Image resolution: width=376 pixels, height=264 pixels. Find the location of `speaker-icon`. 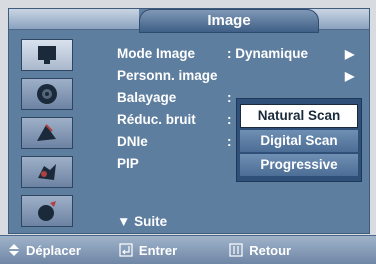

speaker-icon is located at coordinates (47, 94).